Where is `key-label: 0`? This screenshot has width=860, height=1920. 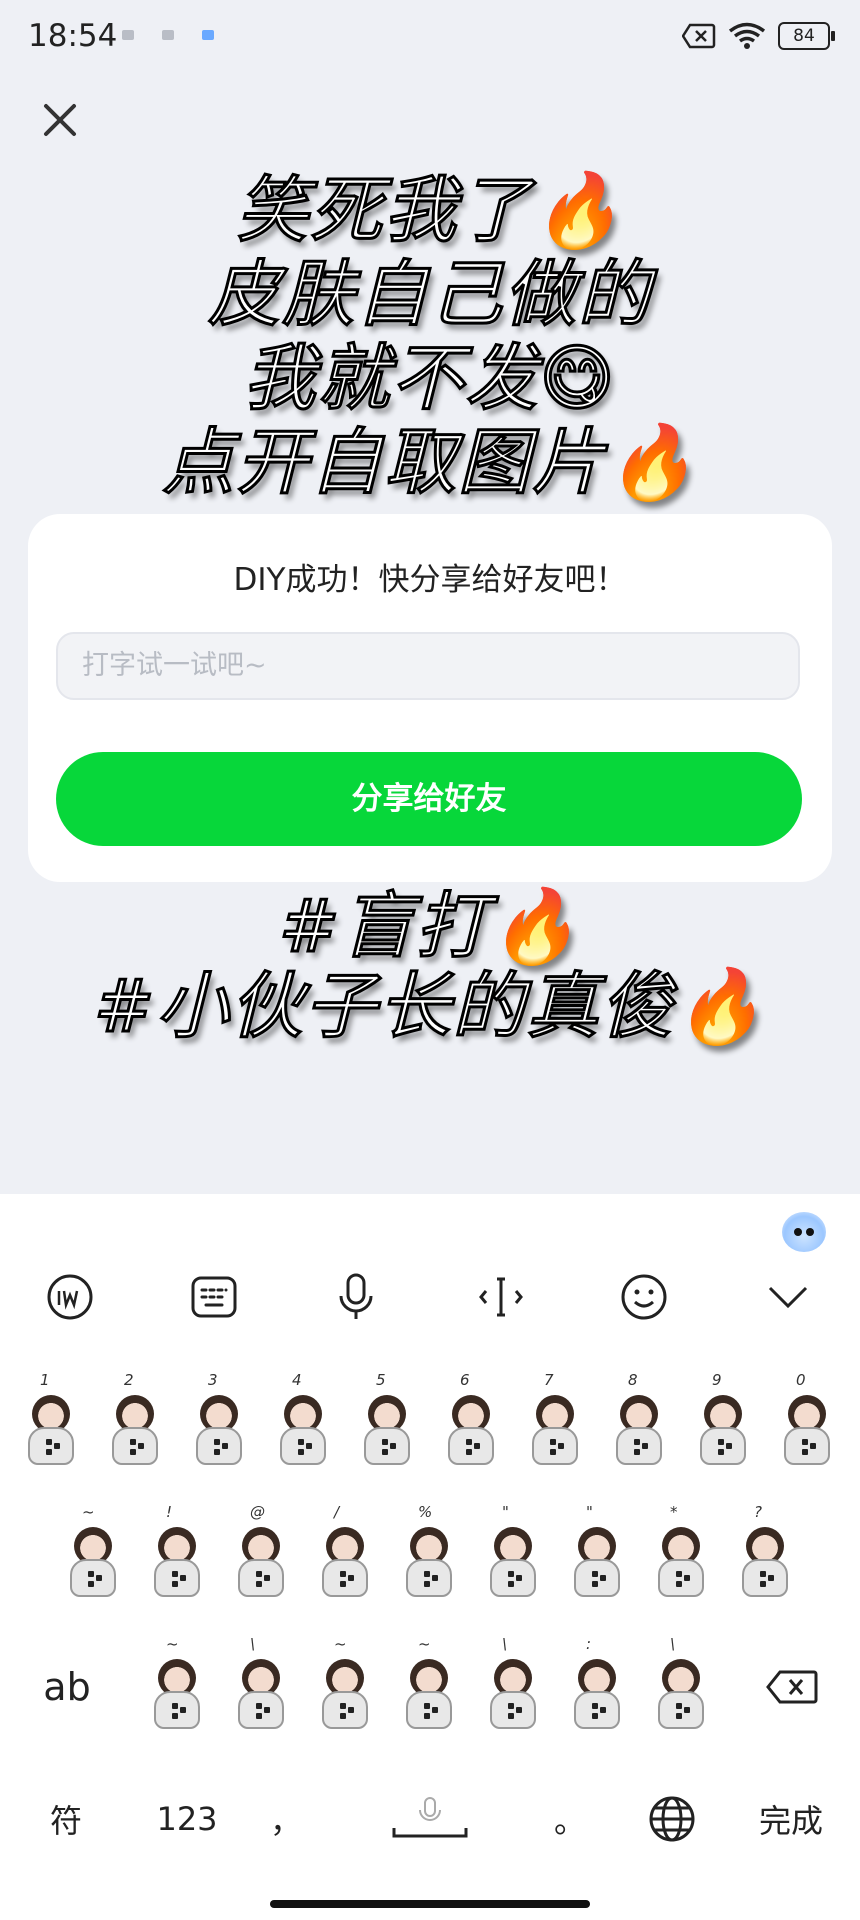
key-label: 0 is located at coordinates (801, 1380).